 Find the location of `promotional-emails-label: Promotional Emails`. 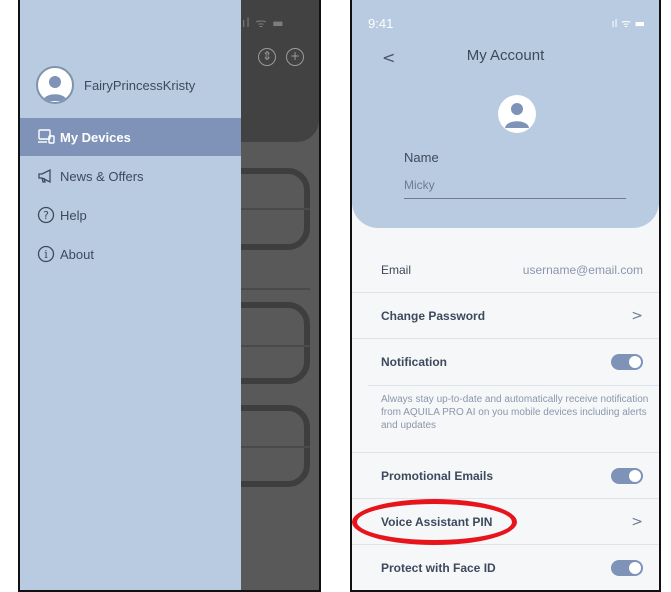

promotional-emails-label: Promotional Emails is located at coordinates (437, 475).